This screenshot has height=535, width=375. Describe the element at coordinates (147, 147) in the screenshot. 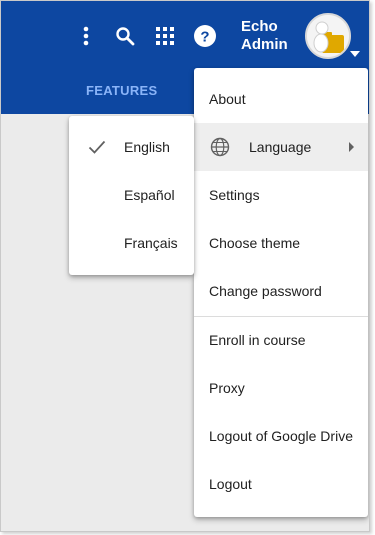

I see `language-option-label: English` at that location.